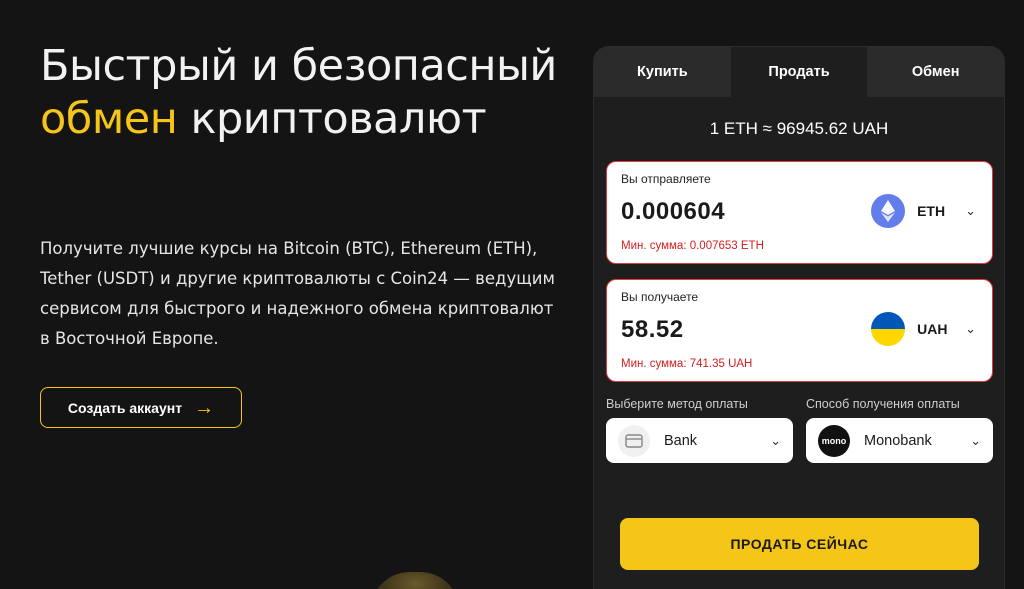  I want to click on payment-method-label: Выберите метод оплаты, so click(677, 404).